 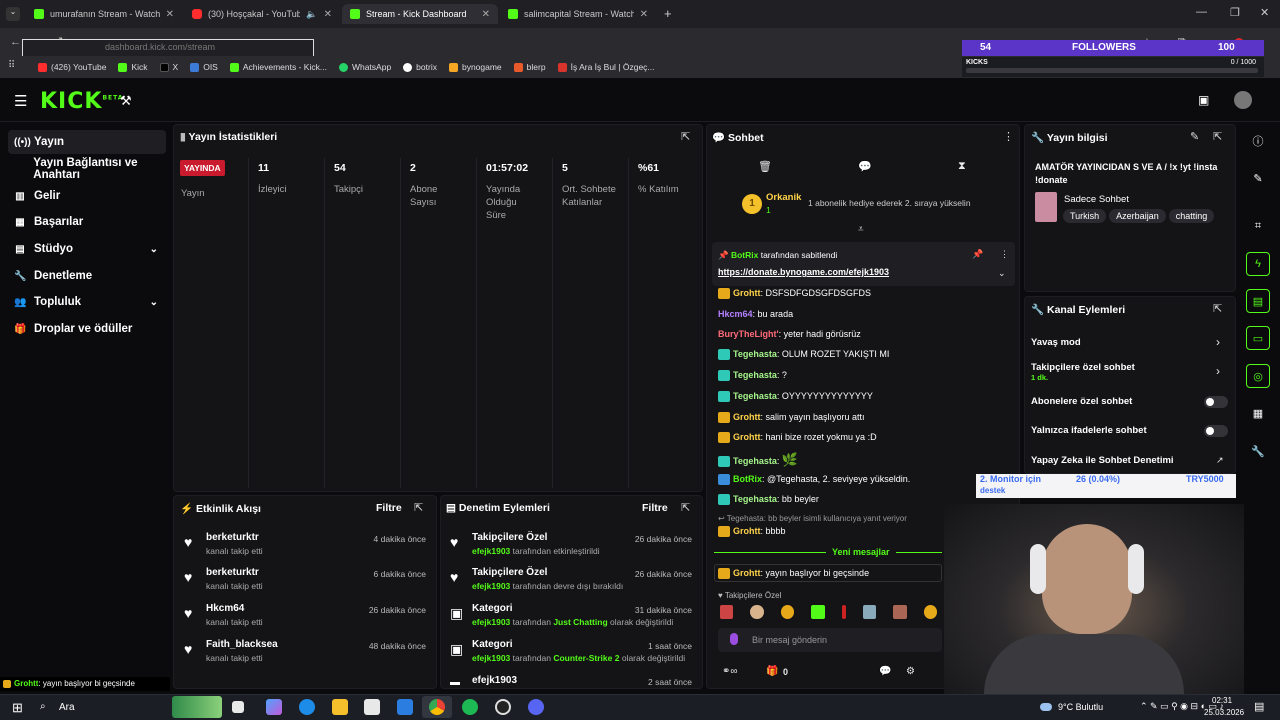 I want to click on clock-date: 25.03.2026, so click(x=1224, y=712).